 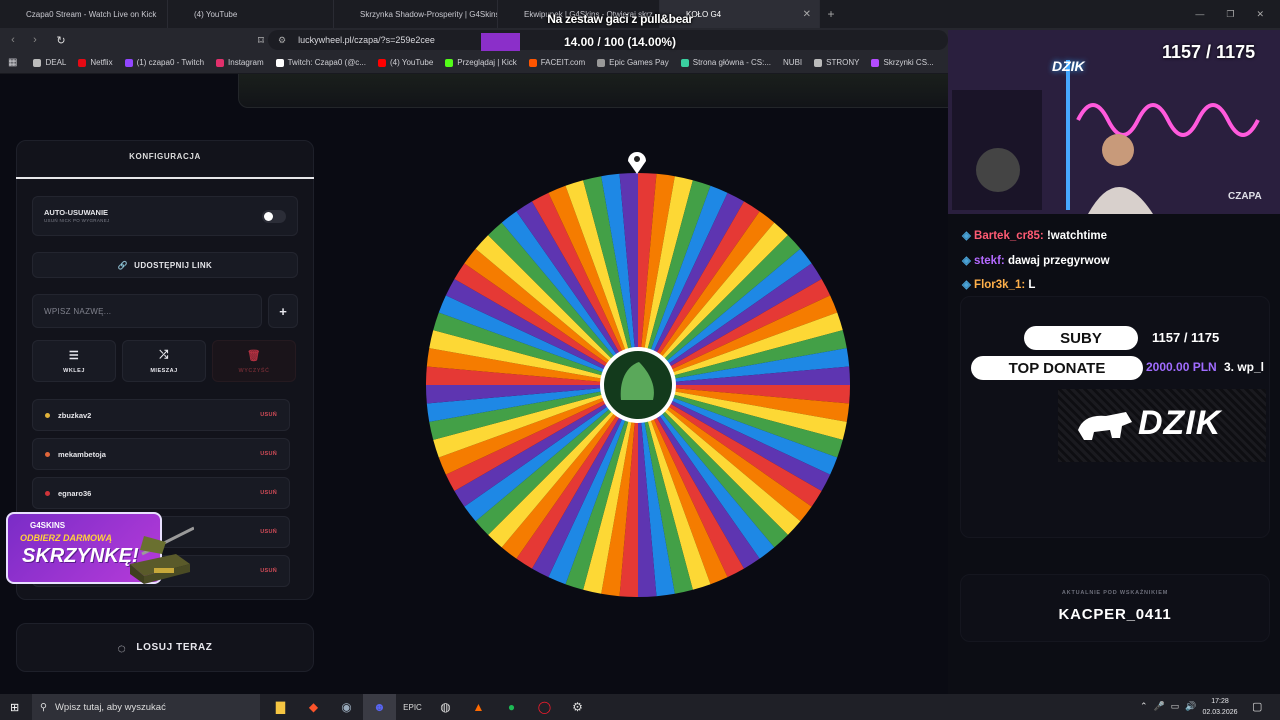 What do you see at coordinates (13, 40) in the screenshot?
I see `back-icon: ‹` at bounding box center [13, 40].